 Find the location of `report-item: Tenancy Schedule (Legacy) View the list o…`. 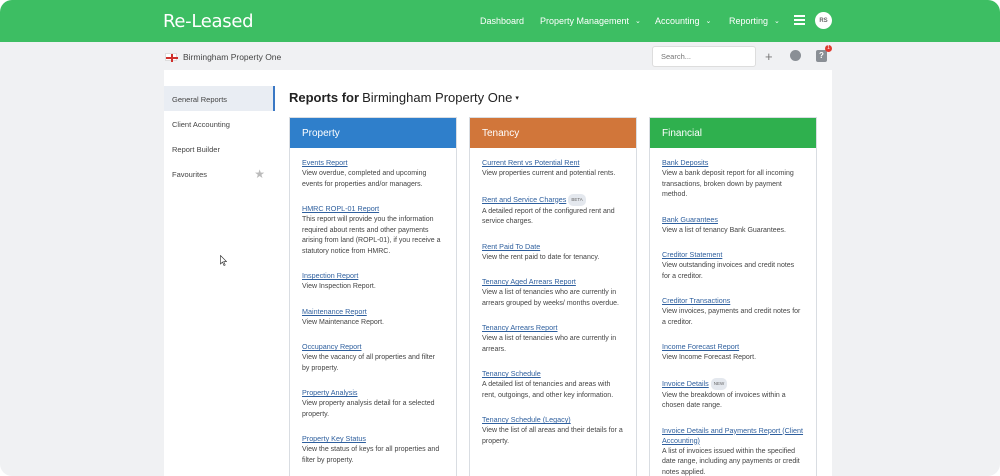

report-item: Tenancy Schedule (Legacy) View the list o… is located at coordinates (553, 431).